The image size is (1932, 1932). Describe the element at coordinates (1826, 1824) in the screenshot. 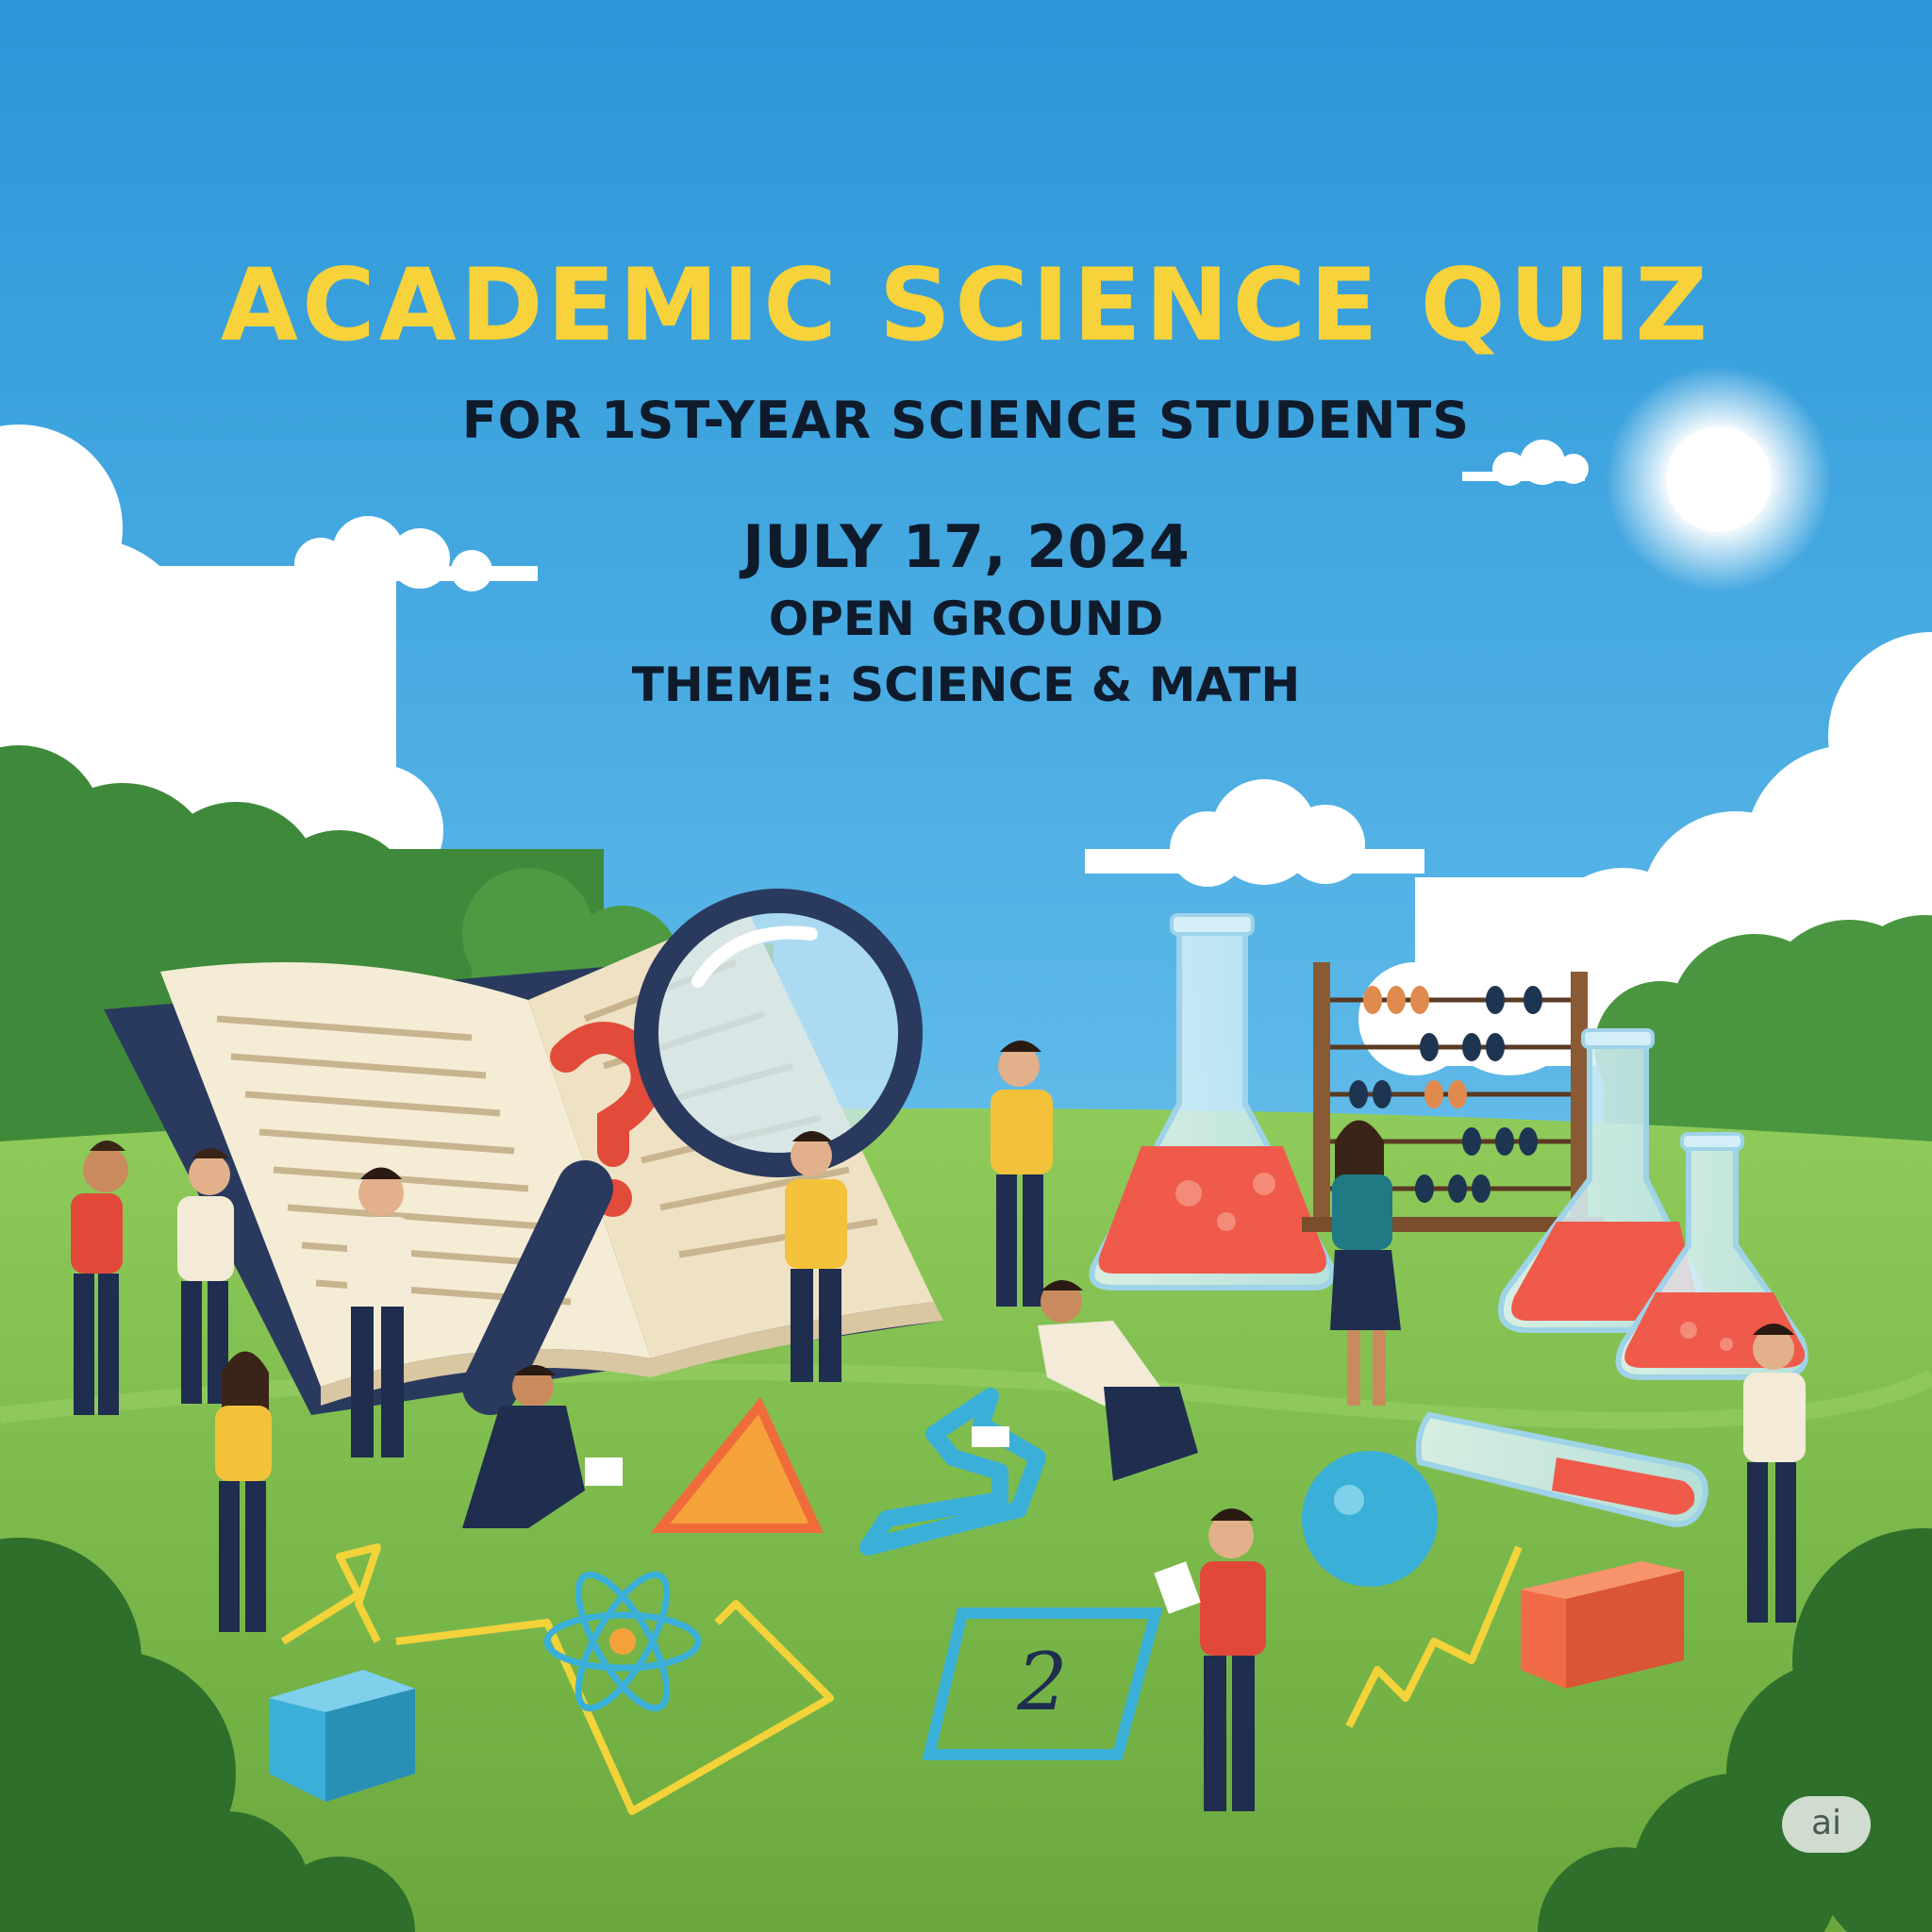

I see `ai-generated-badge: ai` at that location.